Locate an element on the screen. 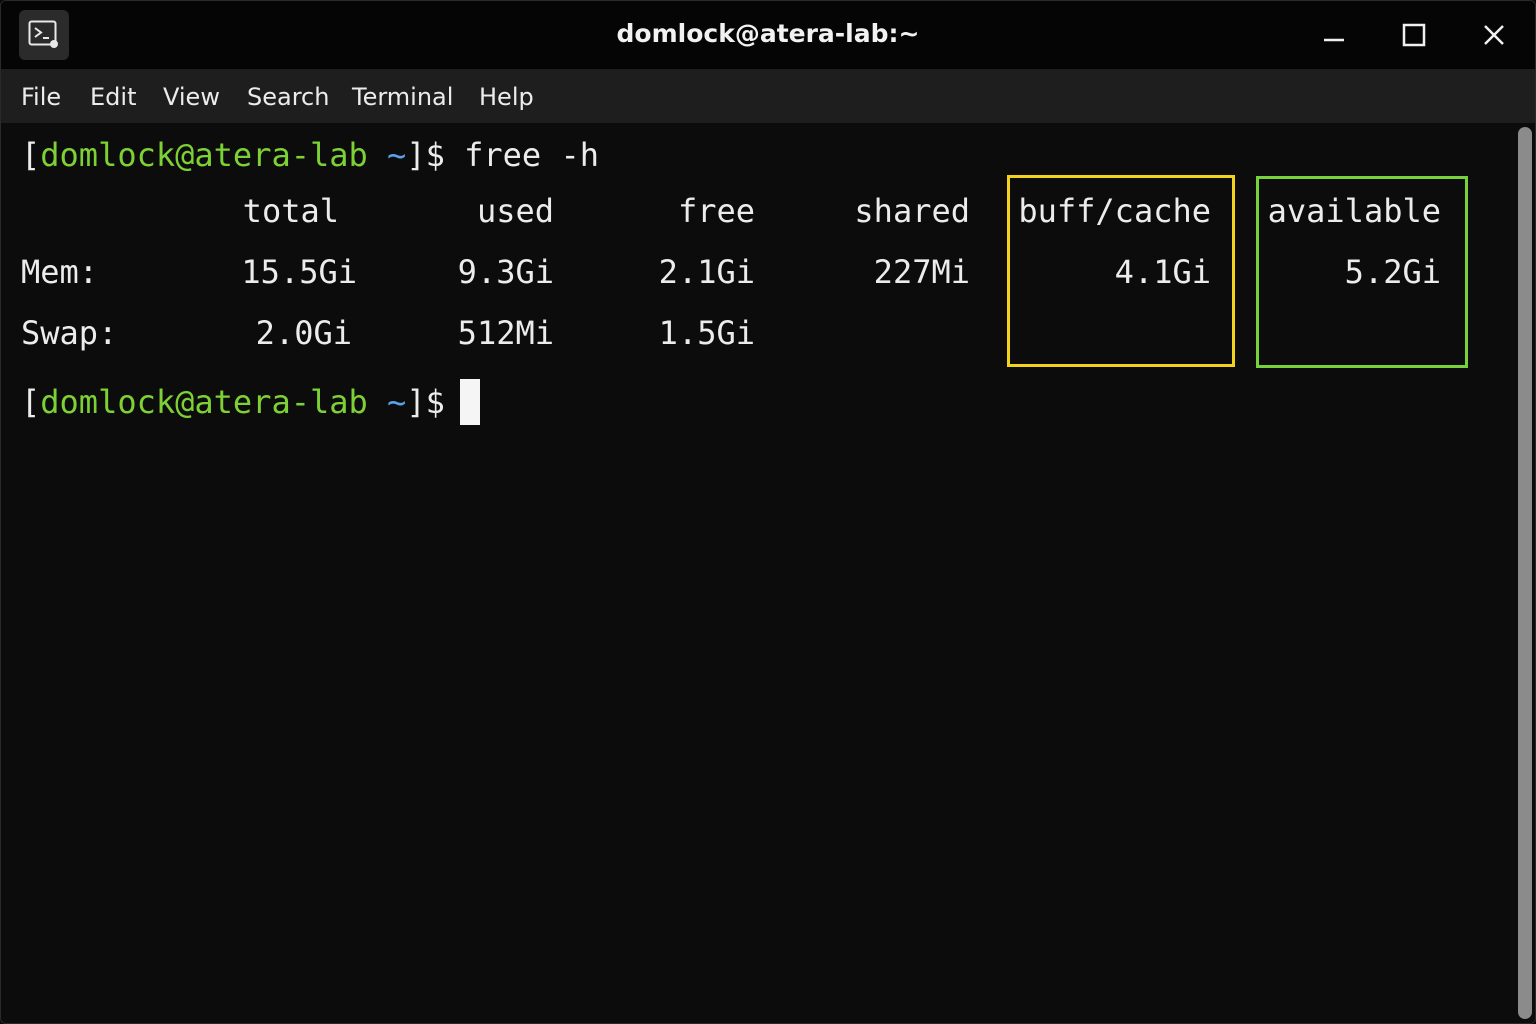  swap-used: 512Mi is located at coordinates (505, 333).